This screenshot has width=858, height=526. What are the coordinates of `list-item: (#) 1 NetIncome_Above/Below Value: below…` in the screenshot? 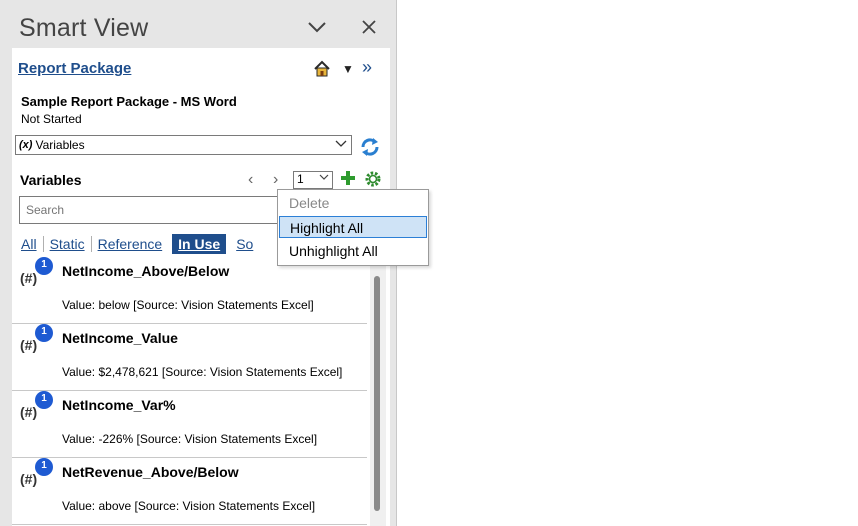 It's located at (189, 290).